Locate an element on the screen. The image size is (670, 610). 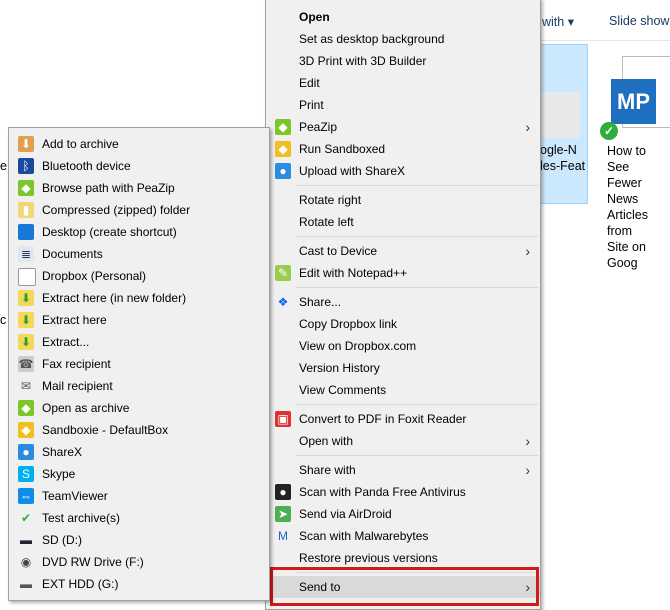
context-menu-item-scan-with-panda-free-antivirus: ● Scan with Panda Free Antivirus is located at coordinates (403, 492).